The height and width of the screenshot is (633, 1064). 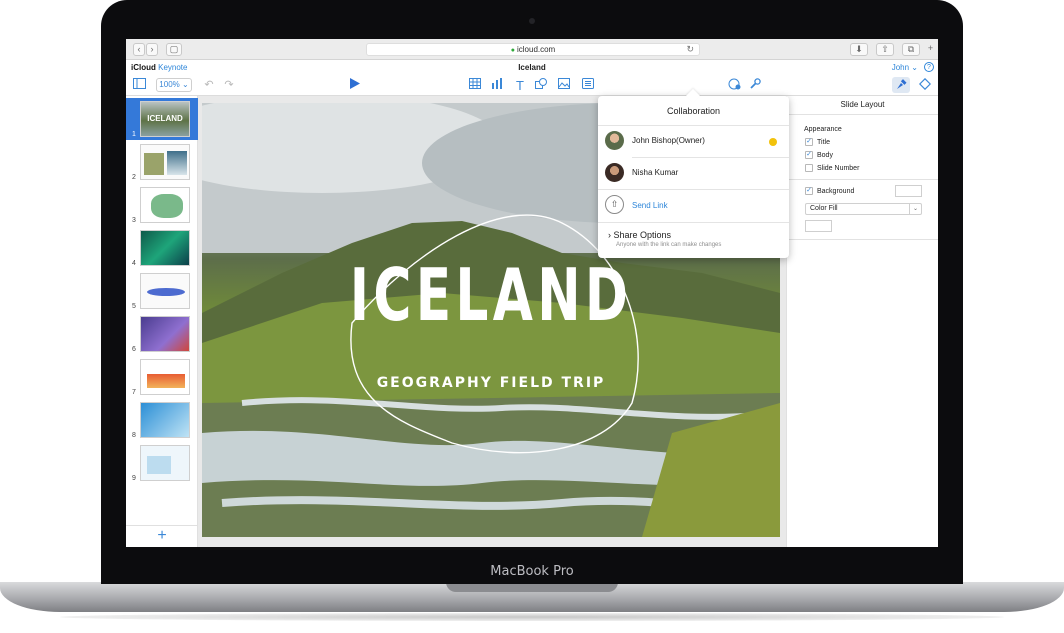 I want to click on status-dot, so click(x=773, y=142).